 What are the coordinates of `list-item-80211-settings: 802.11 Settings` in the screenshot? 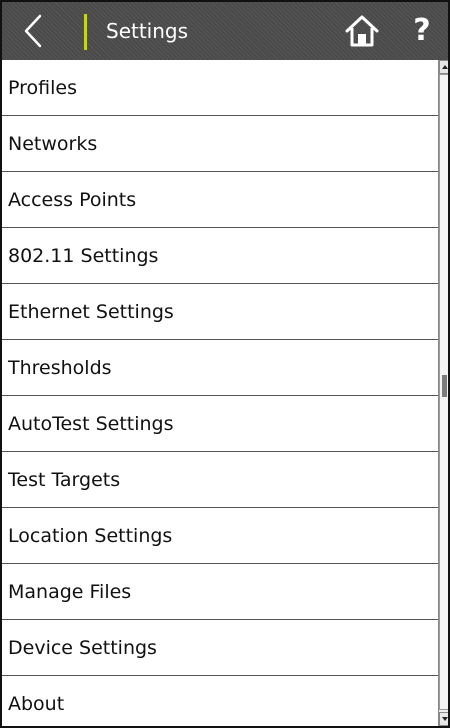 It's located at (220, 256).